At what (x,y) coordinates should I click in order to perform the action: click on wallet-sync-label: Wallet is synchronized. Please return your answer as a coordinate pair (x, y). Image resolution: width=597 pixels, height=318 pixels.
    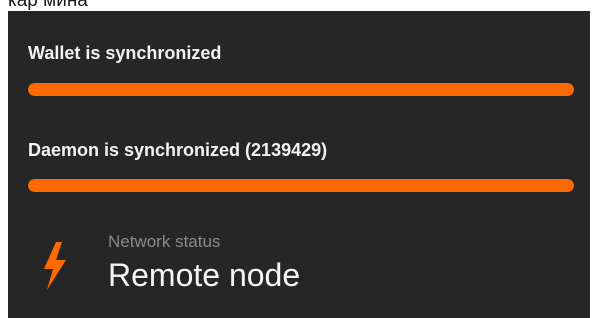
    Looking at the image, I should click on (125, 53).